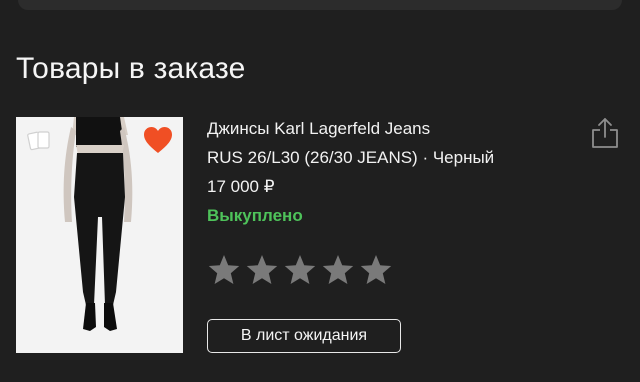  What do you see at coordinates (241, 186) in the screenshot?
I see `product-price: 17 000 ₽` at bounding box center [241, 186].